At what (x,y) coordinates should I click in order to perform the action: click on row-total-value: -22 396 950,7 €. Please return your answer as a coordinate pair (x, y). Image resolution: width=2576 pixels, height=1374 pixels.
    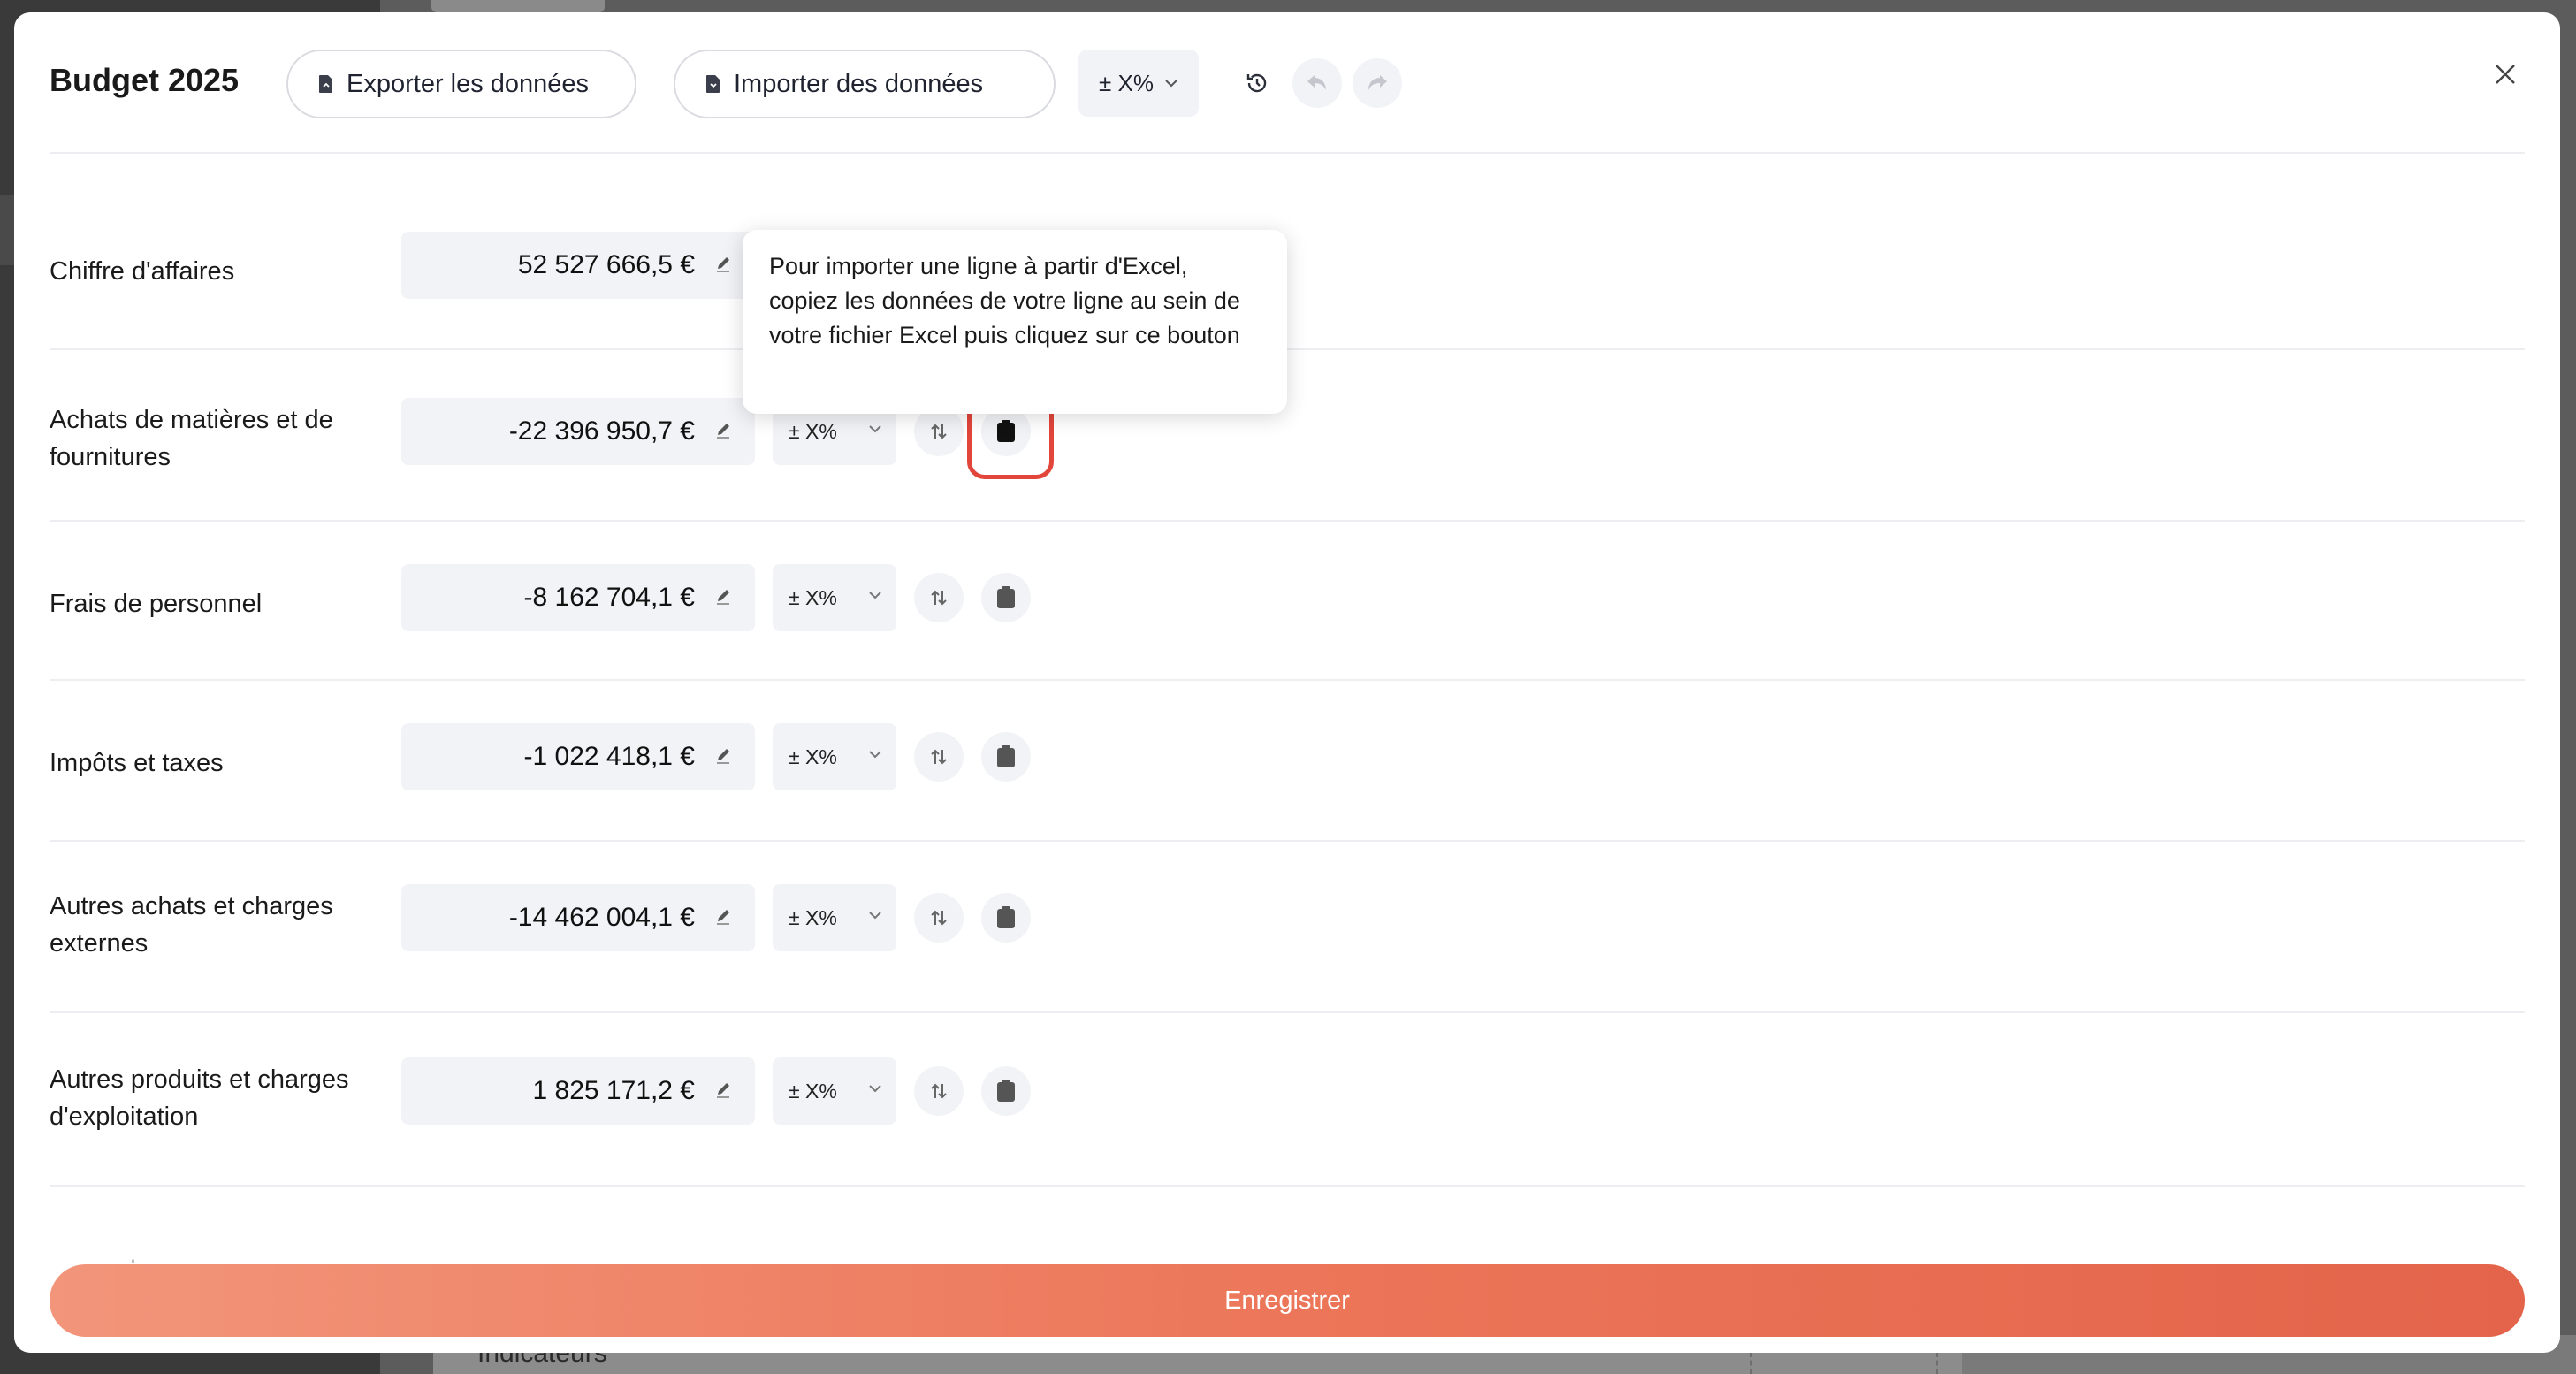
    Looking at the image, I should click on (601, 431).